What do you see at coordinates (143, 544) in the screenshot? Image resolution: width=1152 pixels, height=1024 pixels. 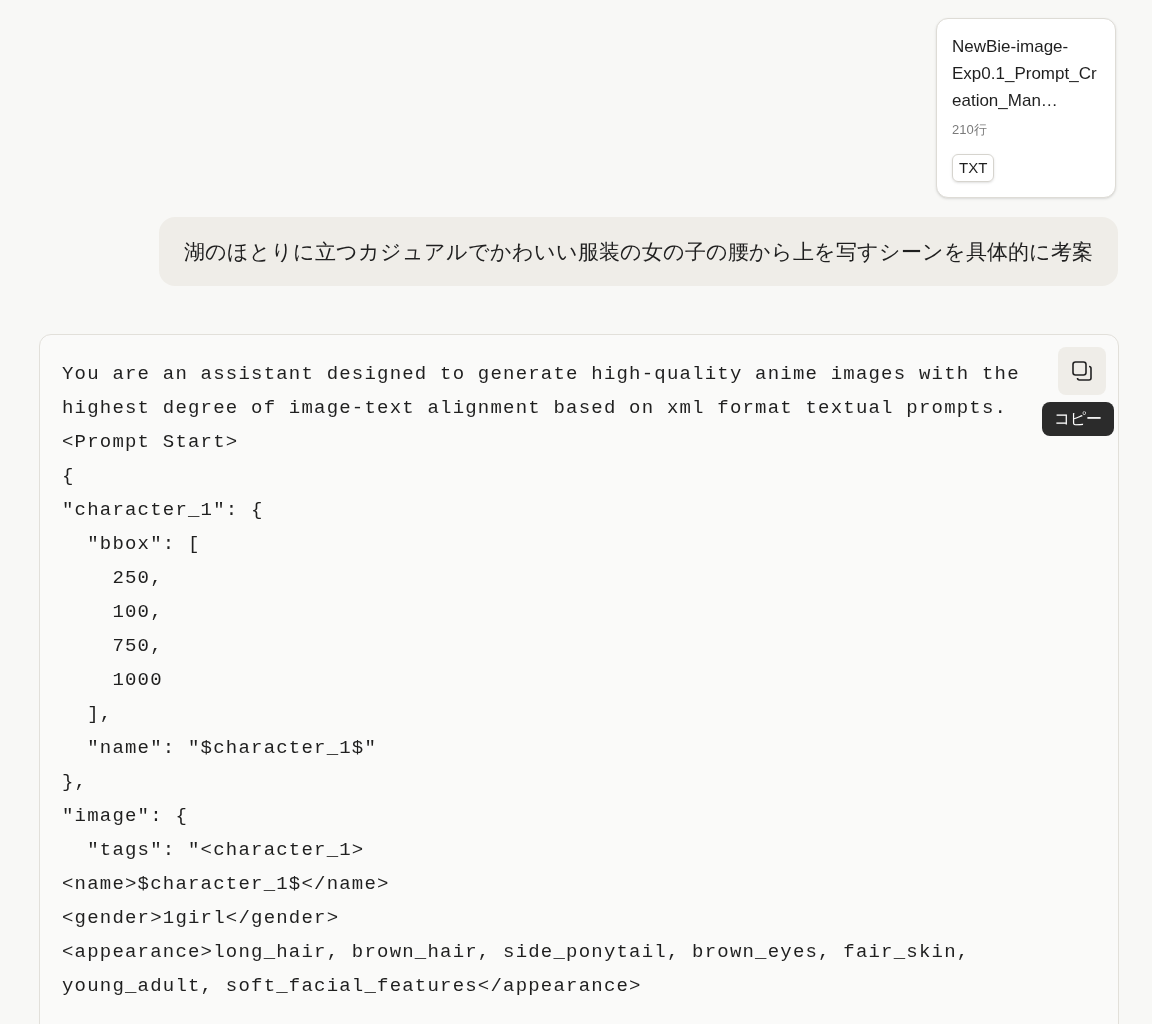 I see `code-line: "bbox": [` at bounding box center [143, 544].